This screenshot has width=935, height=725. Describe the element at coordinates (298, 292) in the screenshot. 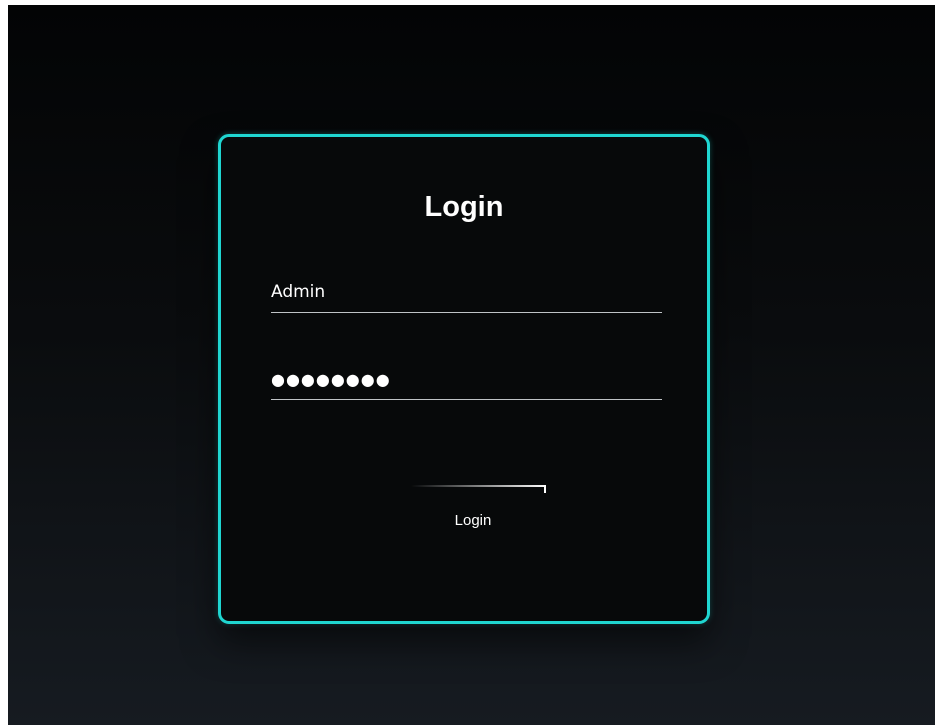

I see `username-value: Admin` at that location.